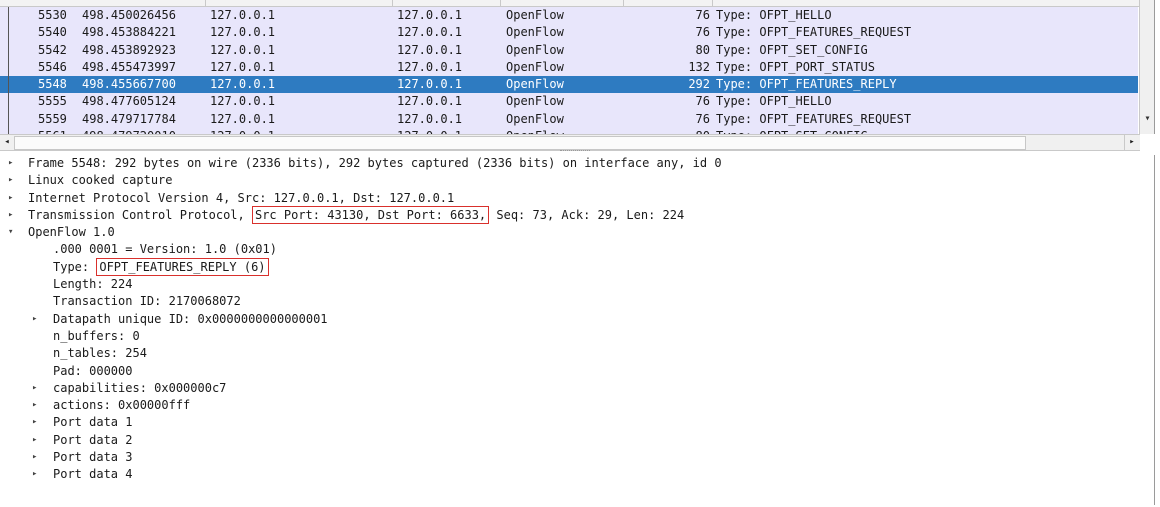 The image size is (1160, 507). Describe the element at coordinates (577, 405) in the screenshot. I see `tree-item: ▸ actions: 0x00000fff` at that location.